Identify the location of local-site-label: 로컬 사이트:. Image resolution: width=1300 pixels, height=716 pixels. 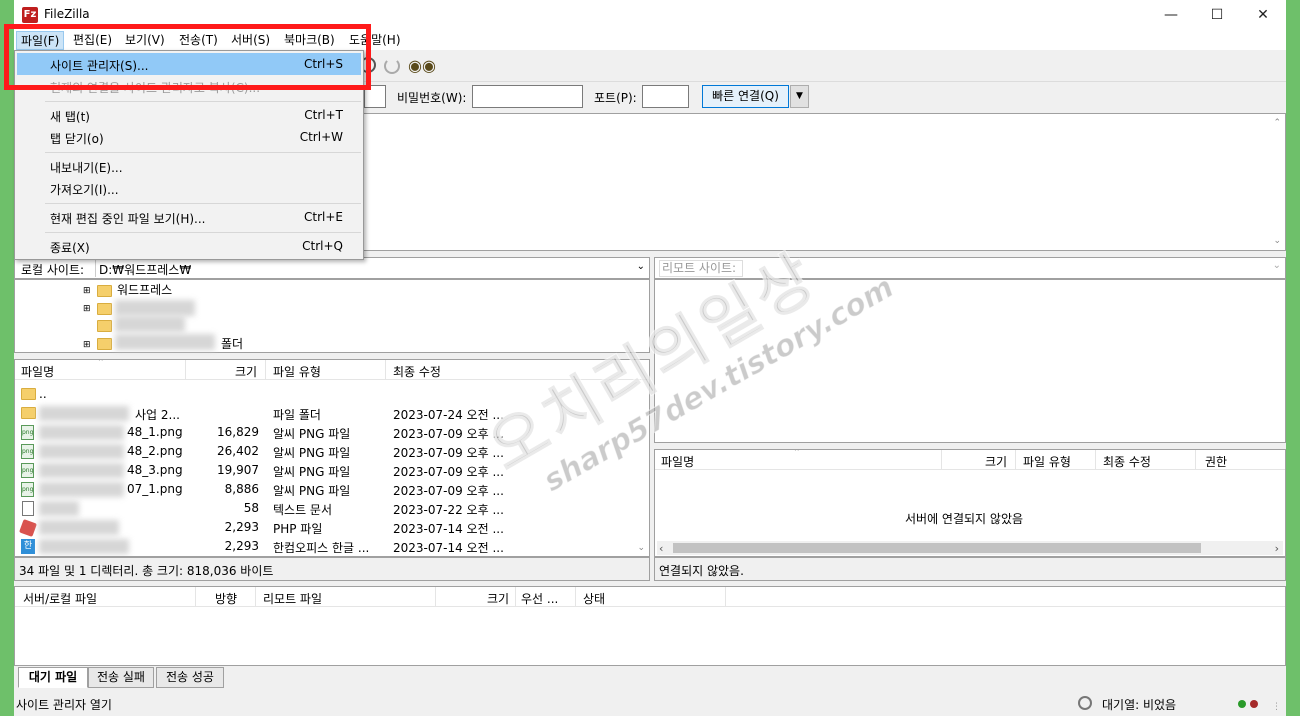
(53, 270).